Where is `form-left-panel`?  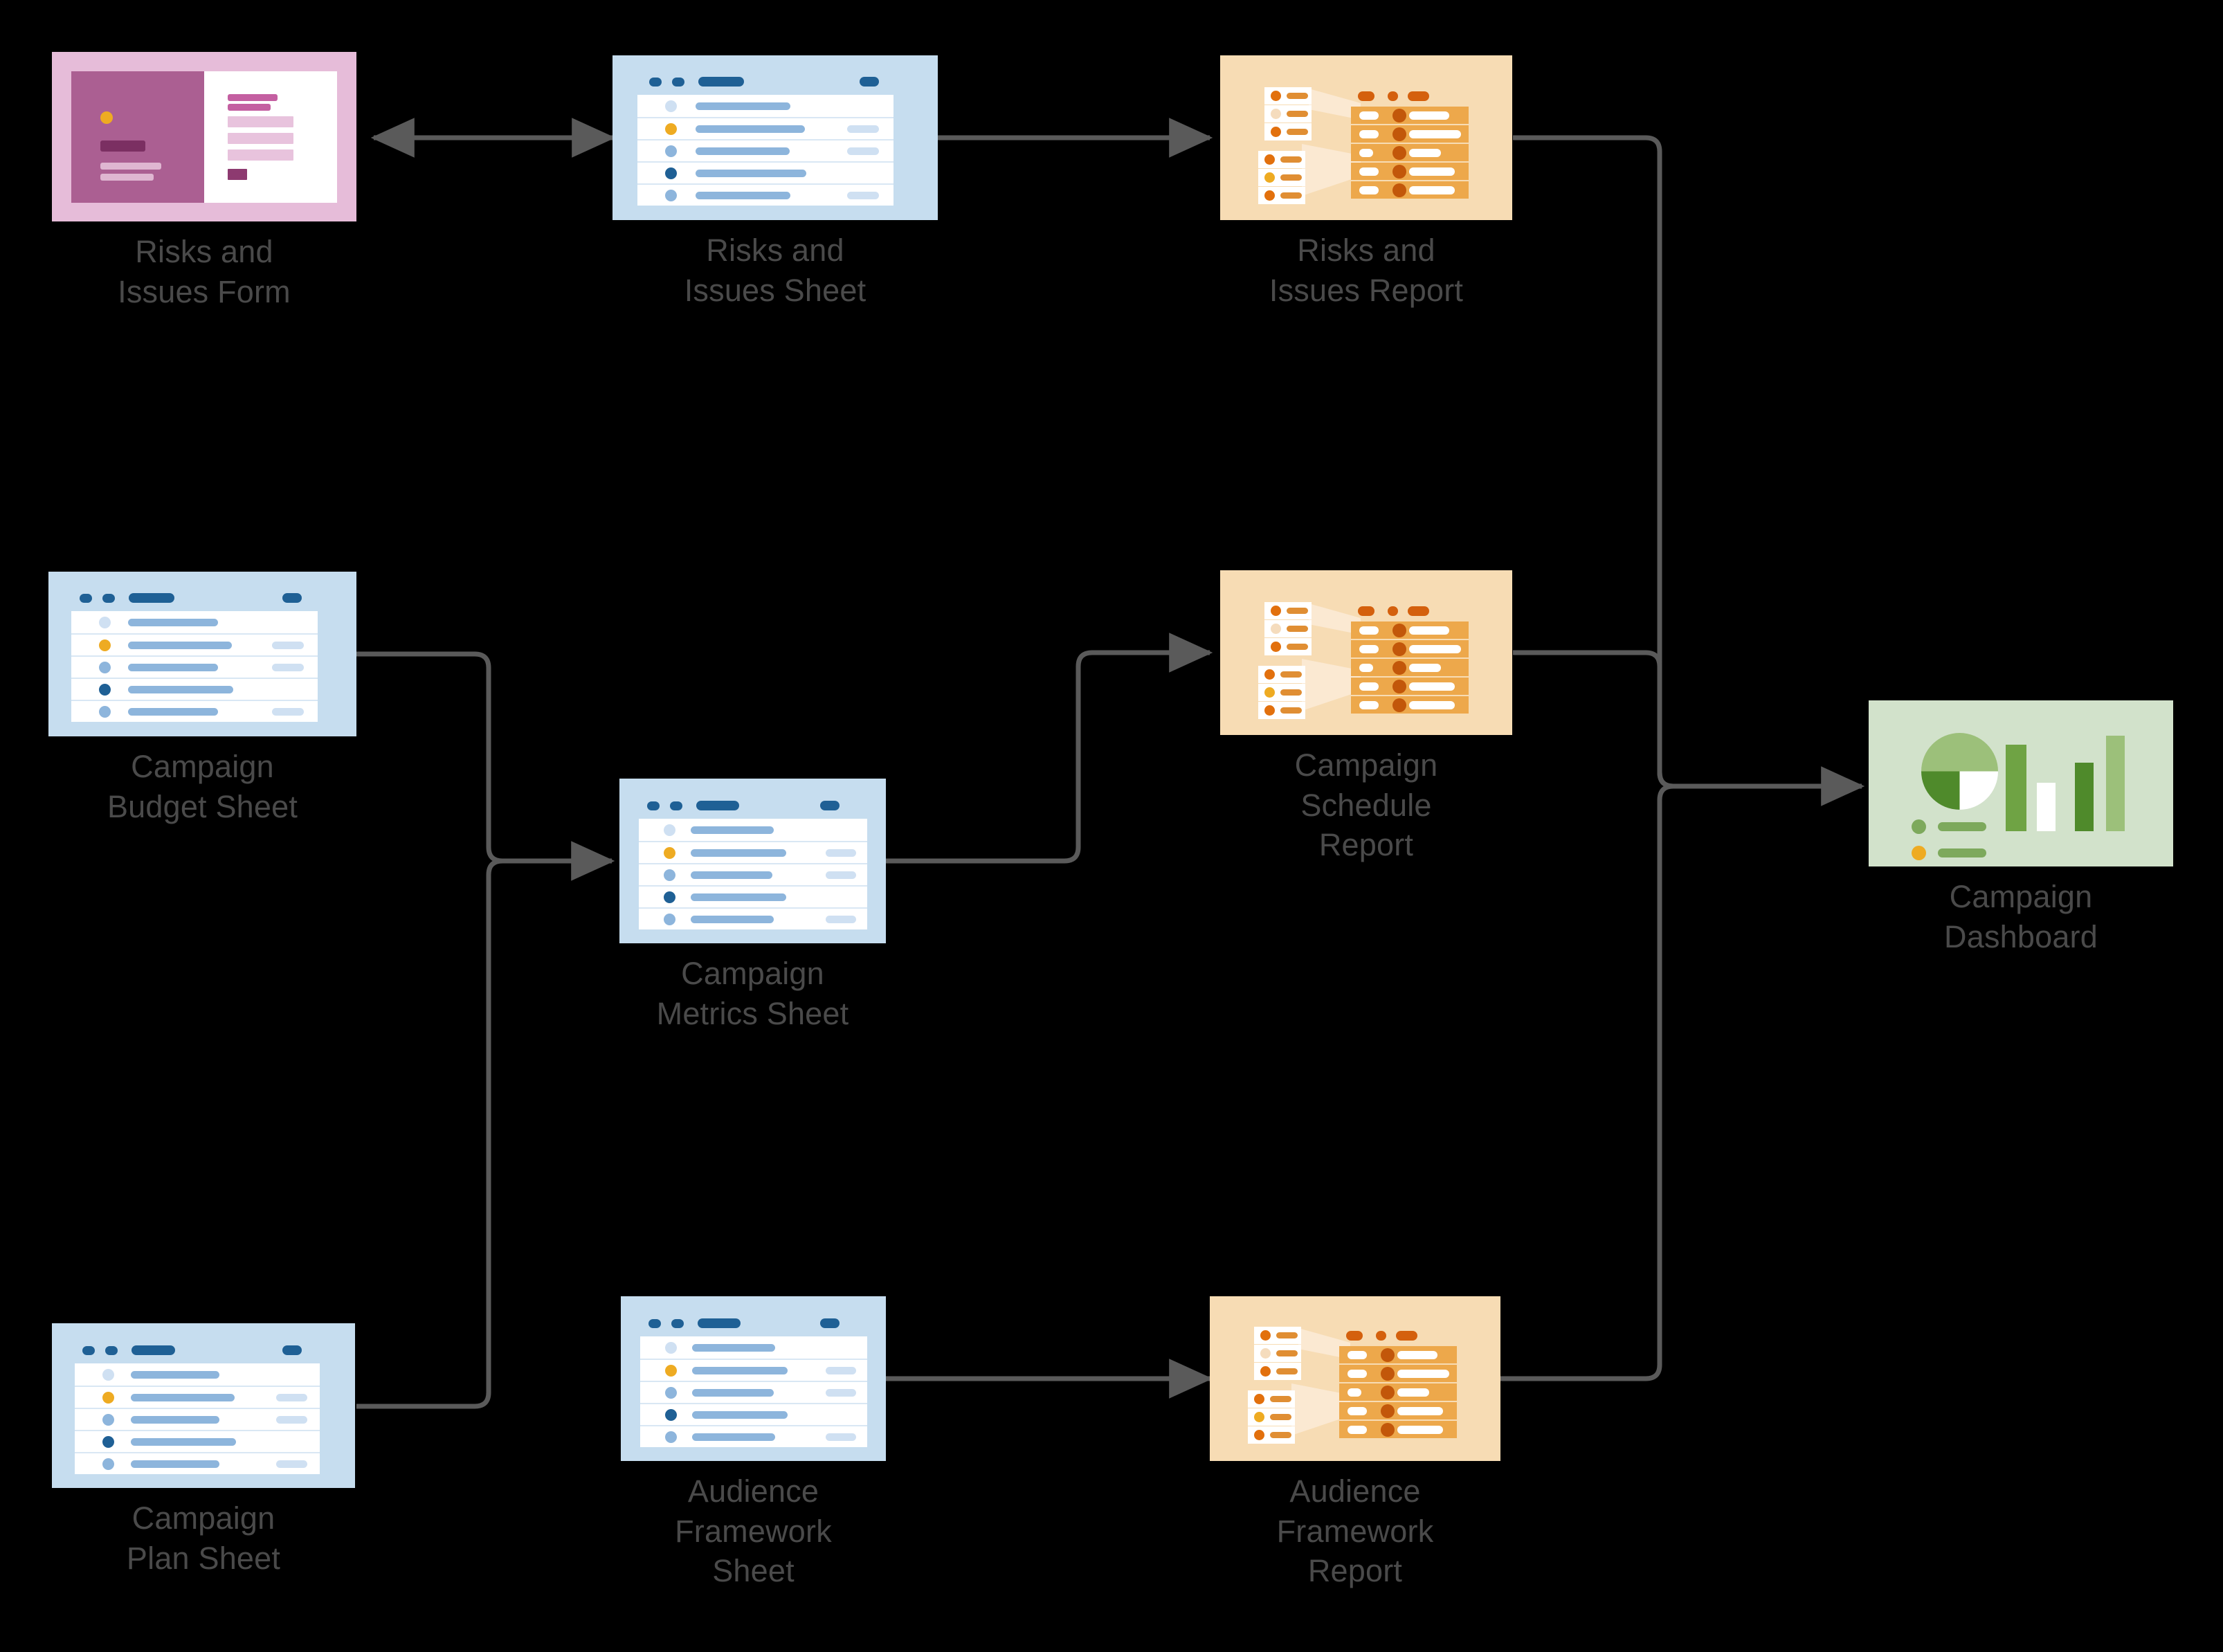
form-left-panel is located at coordinates (137, 137).